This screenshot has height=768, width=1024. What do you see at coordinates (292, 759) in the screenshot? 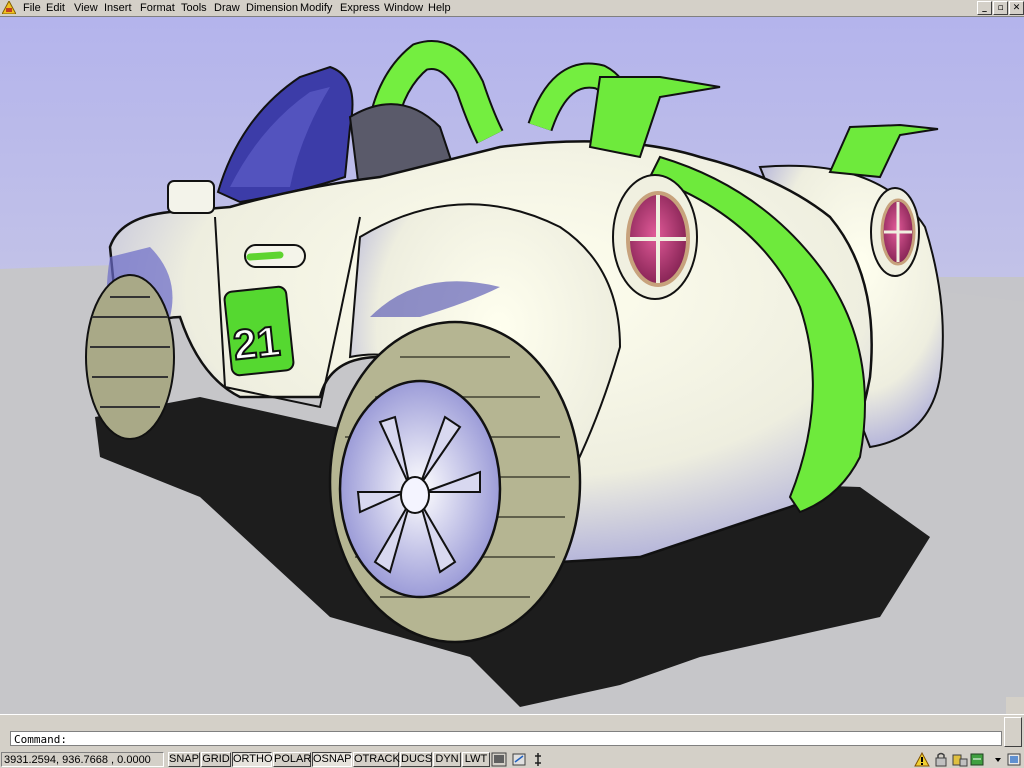
I see `polar-toggle: POLAR` at bounding box center [292, 759].